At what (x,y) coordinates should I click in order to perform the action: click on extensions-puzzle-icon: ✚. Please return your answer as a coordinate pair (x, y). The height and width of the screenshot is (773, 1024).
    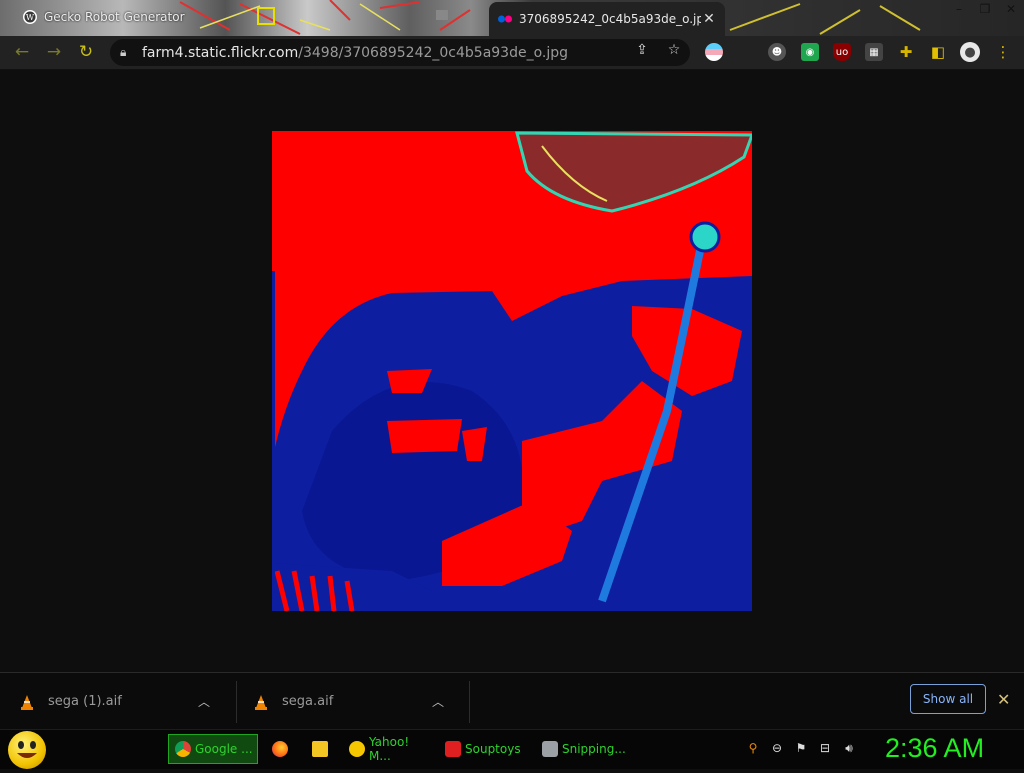
    Looking at the image, I should click on (906, 52).